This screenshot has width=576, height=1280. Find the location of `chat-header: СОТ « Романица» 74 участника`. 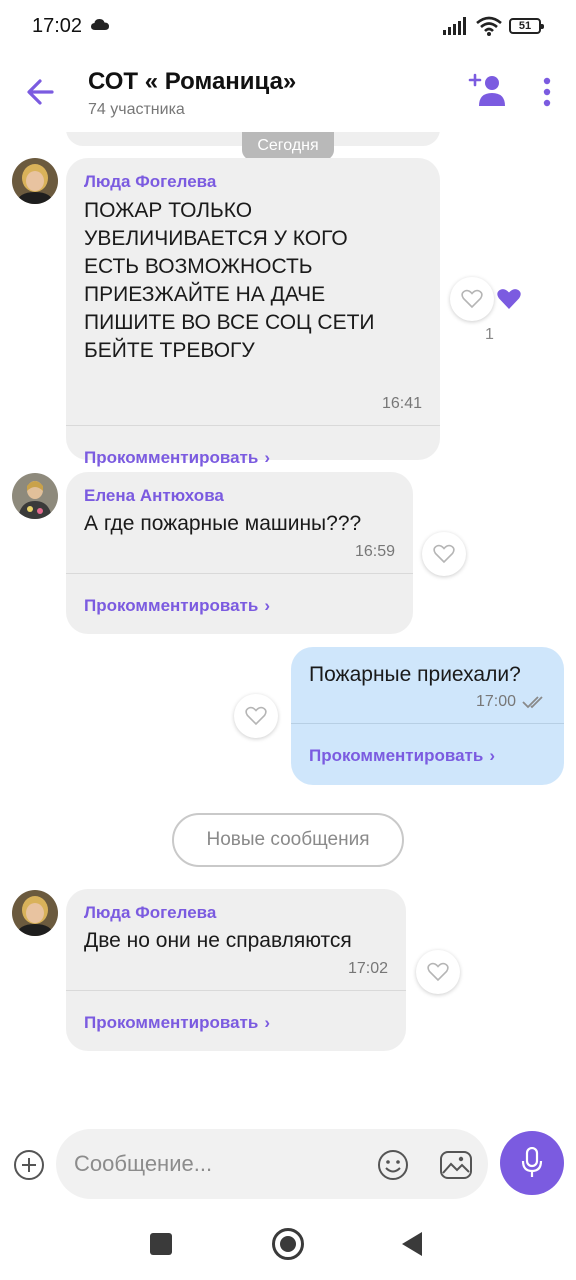

chat-header: СОТ « Романица» 74 участника is located at coordinates (288, 94).